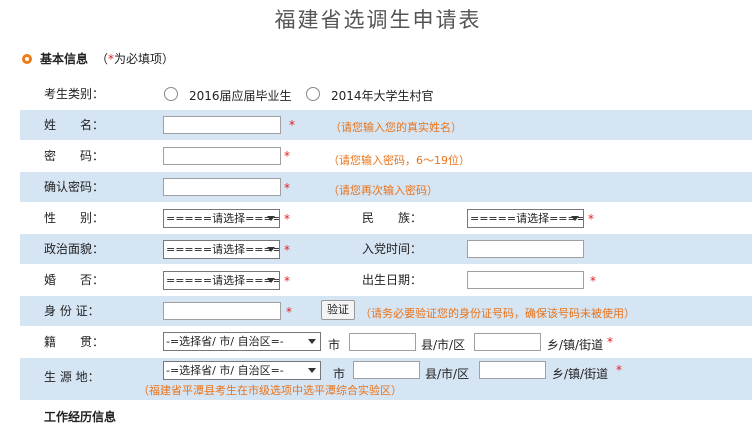 This screenshot has height=425, width=756. I want to click on id-card-input, so click(222, 311).